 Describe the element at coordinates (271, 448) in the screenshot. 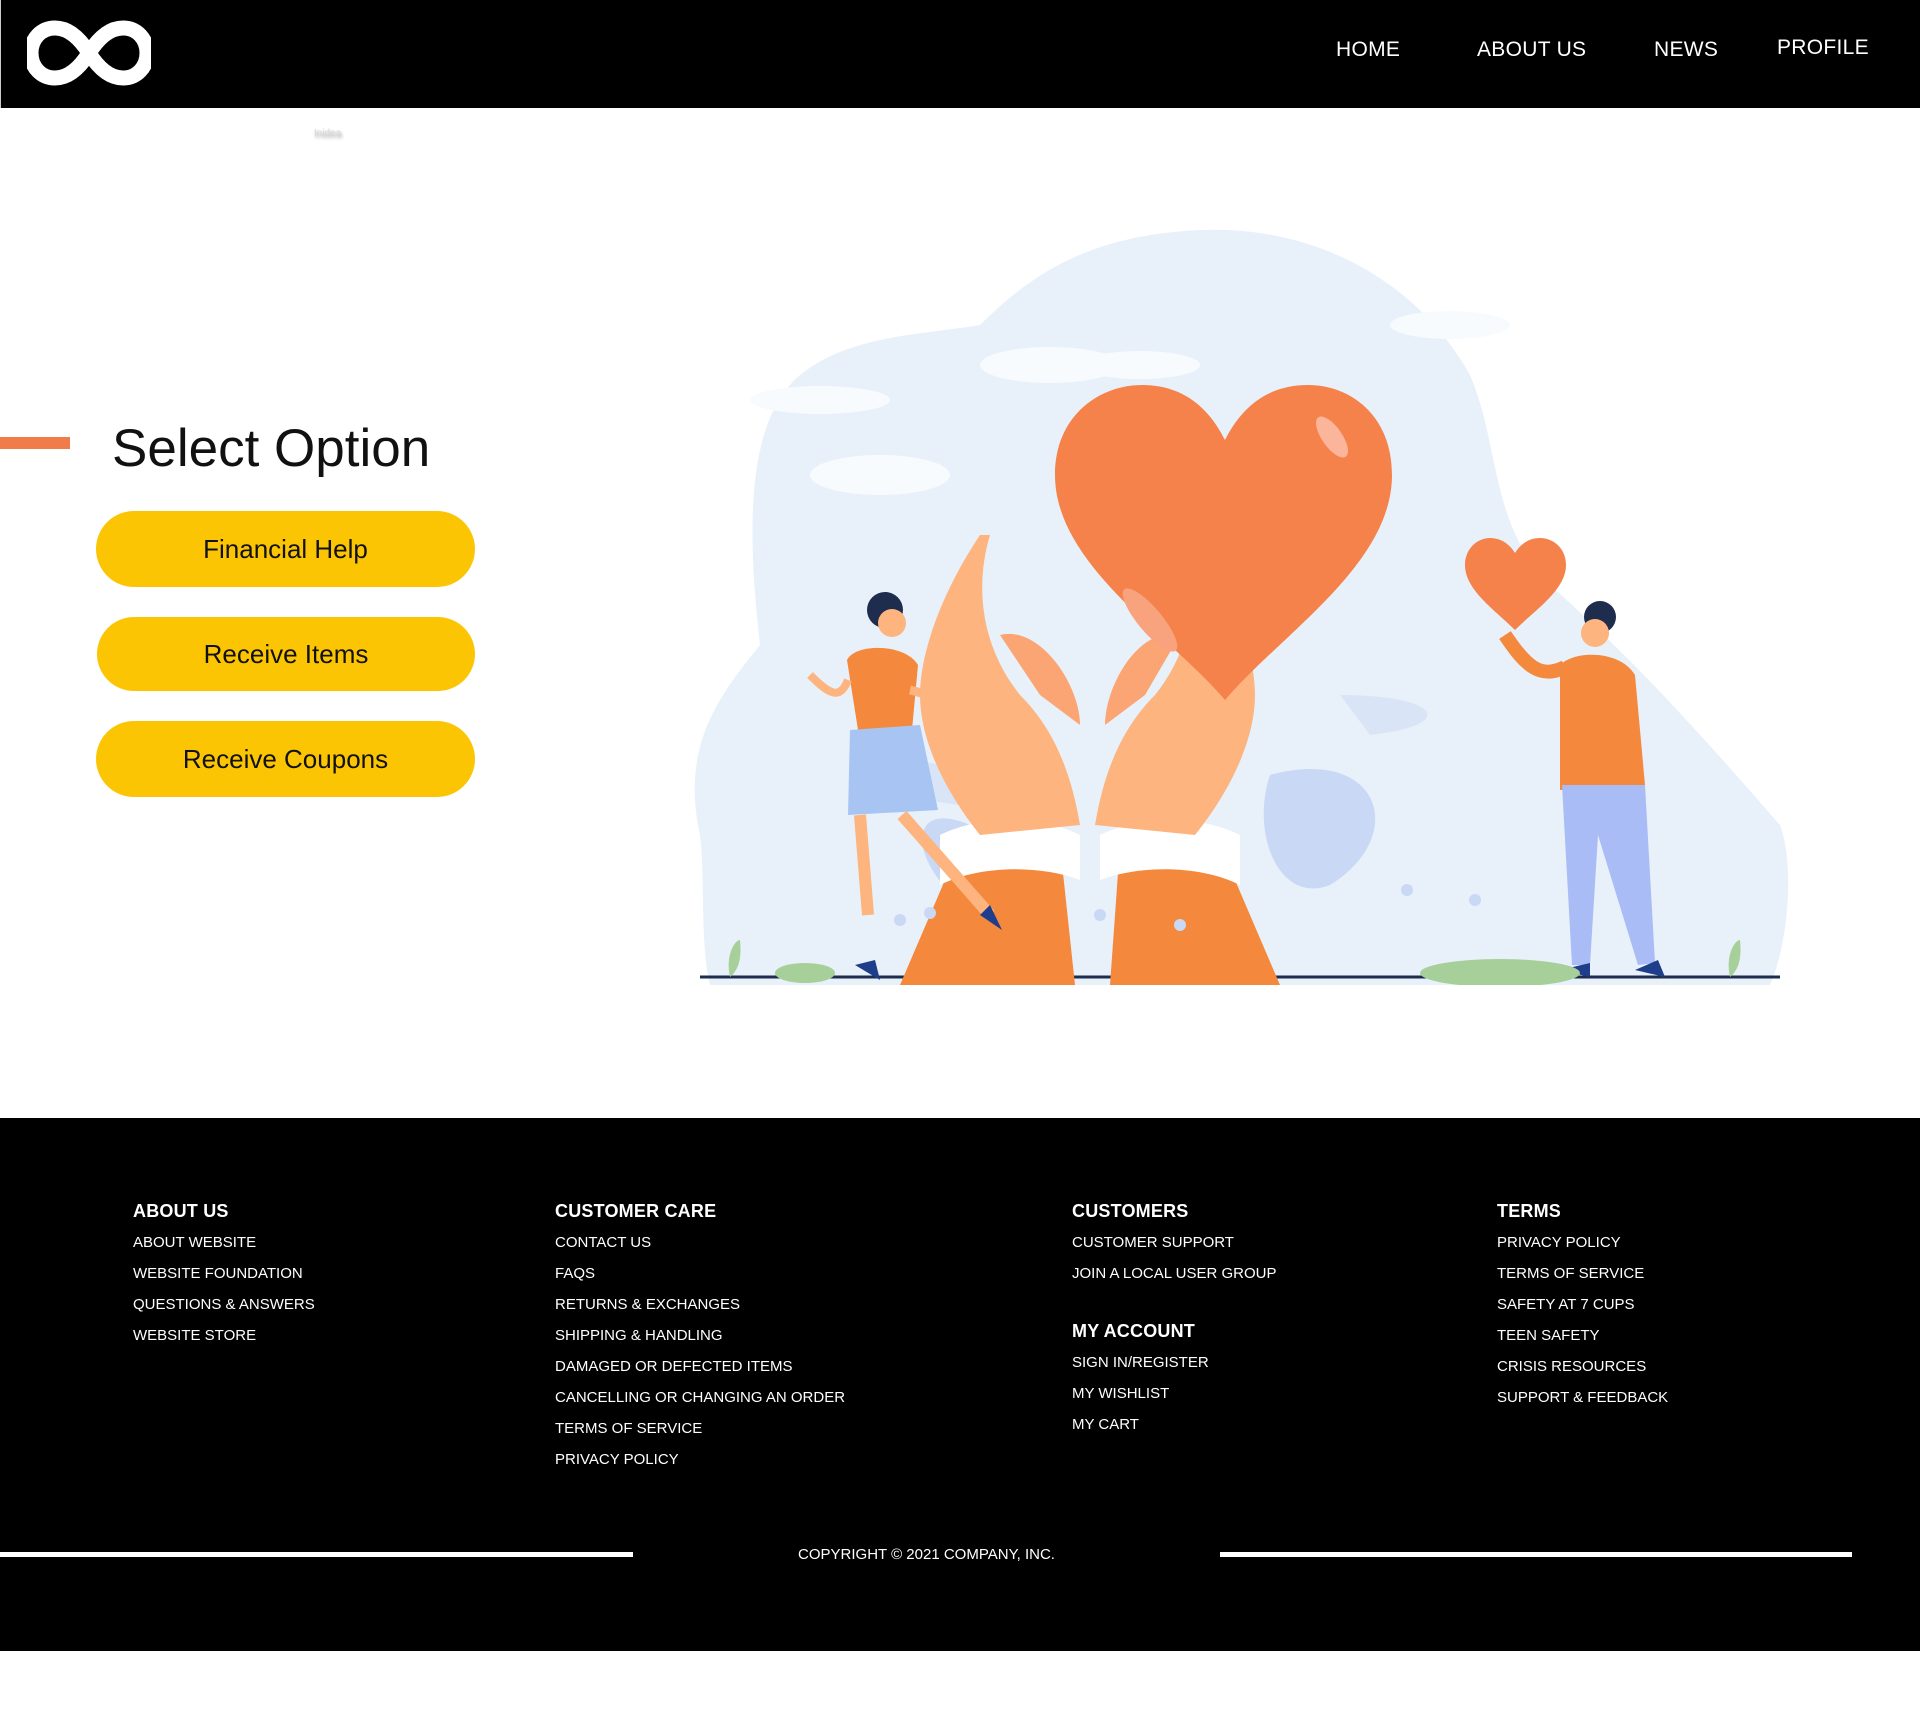

I see `page-title: Select Option` at that location.